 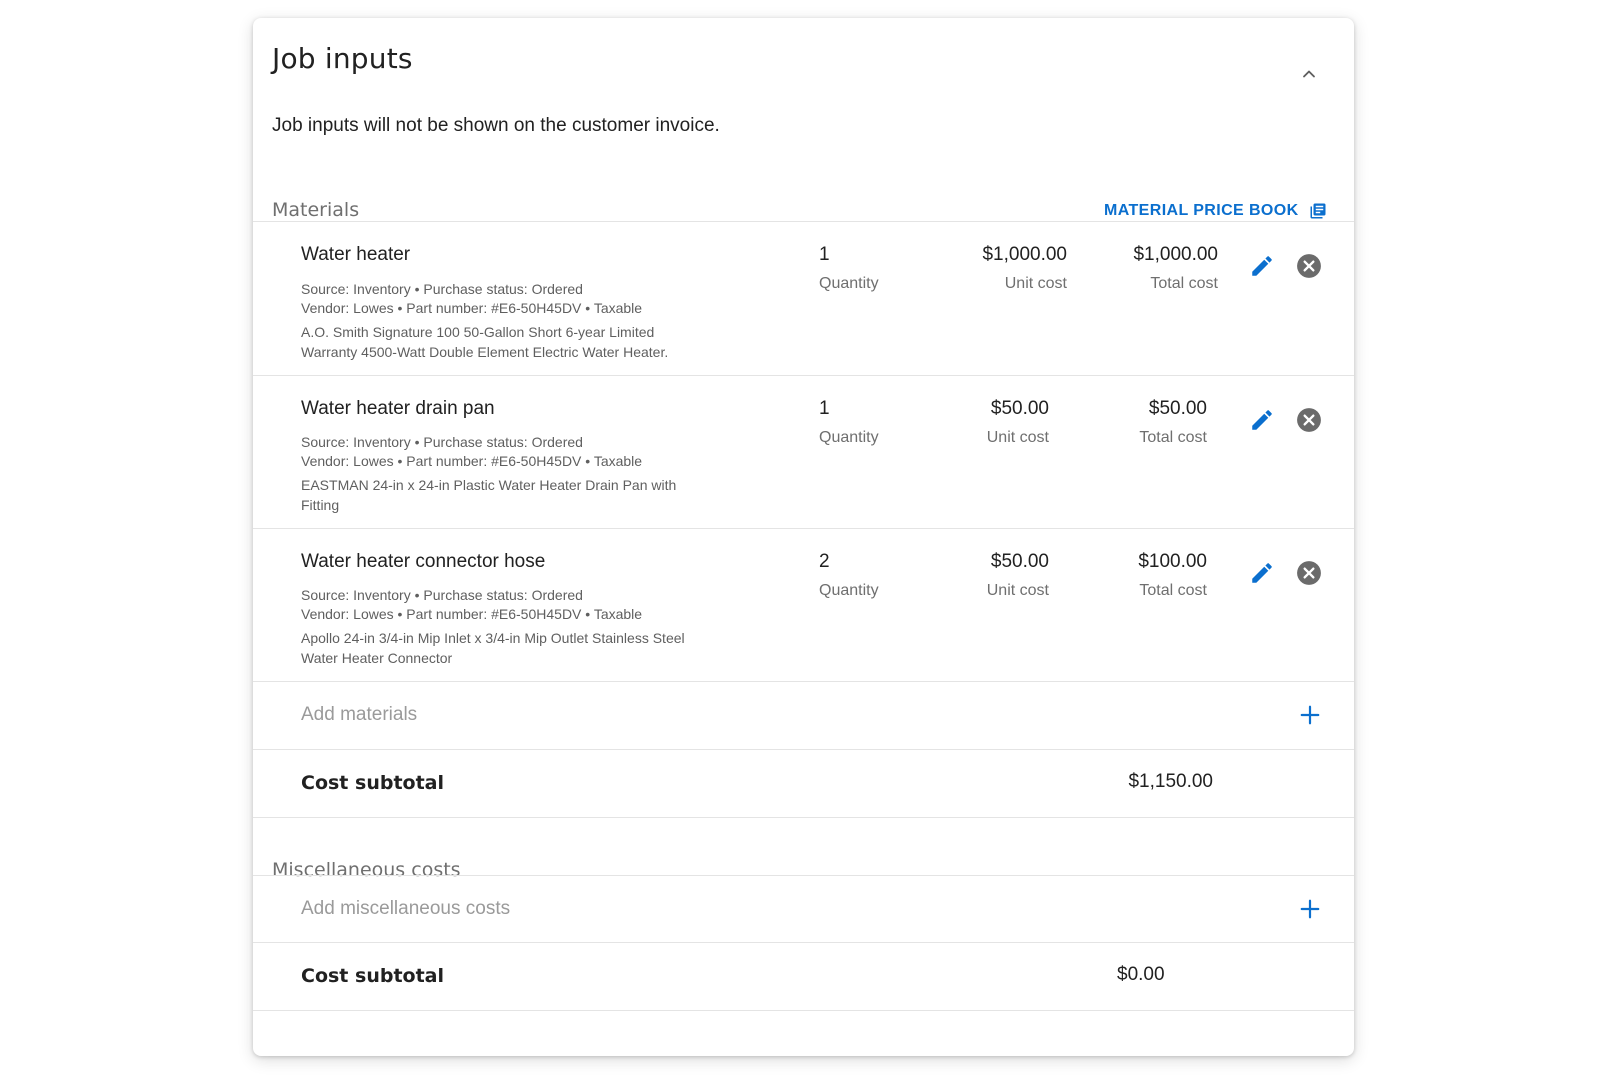 I want to click on add-materials-button, so click(x=1310, y=715).